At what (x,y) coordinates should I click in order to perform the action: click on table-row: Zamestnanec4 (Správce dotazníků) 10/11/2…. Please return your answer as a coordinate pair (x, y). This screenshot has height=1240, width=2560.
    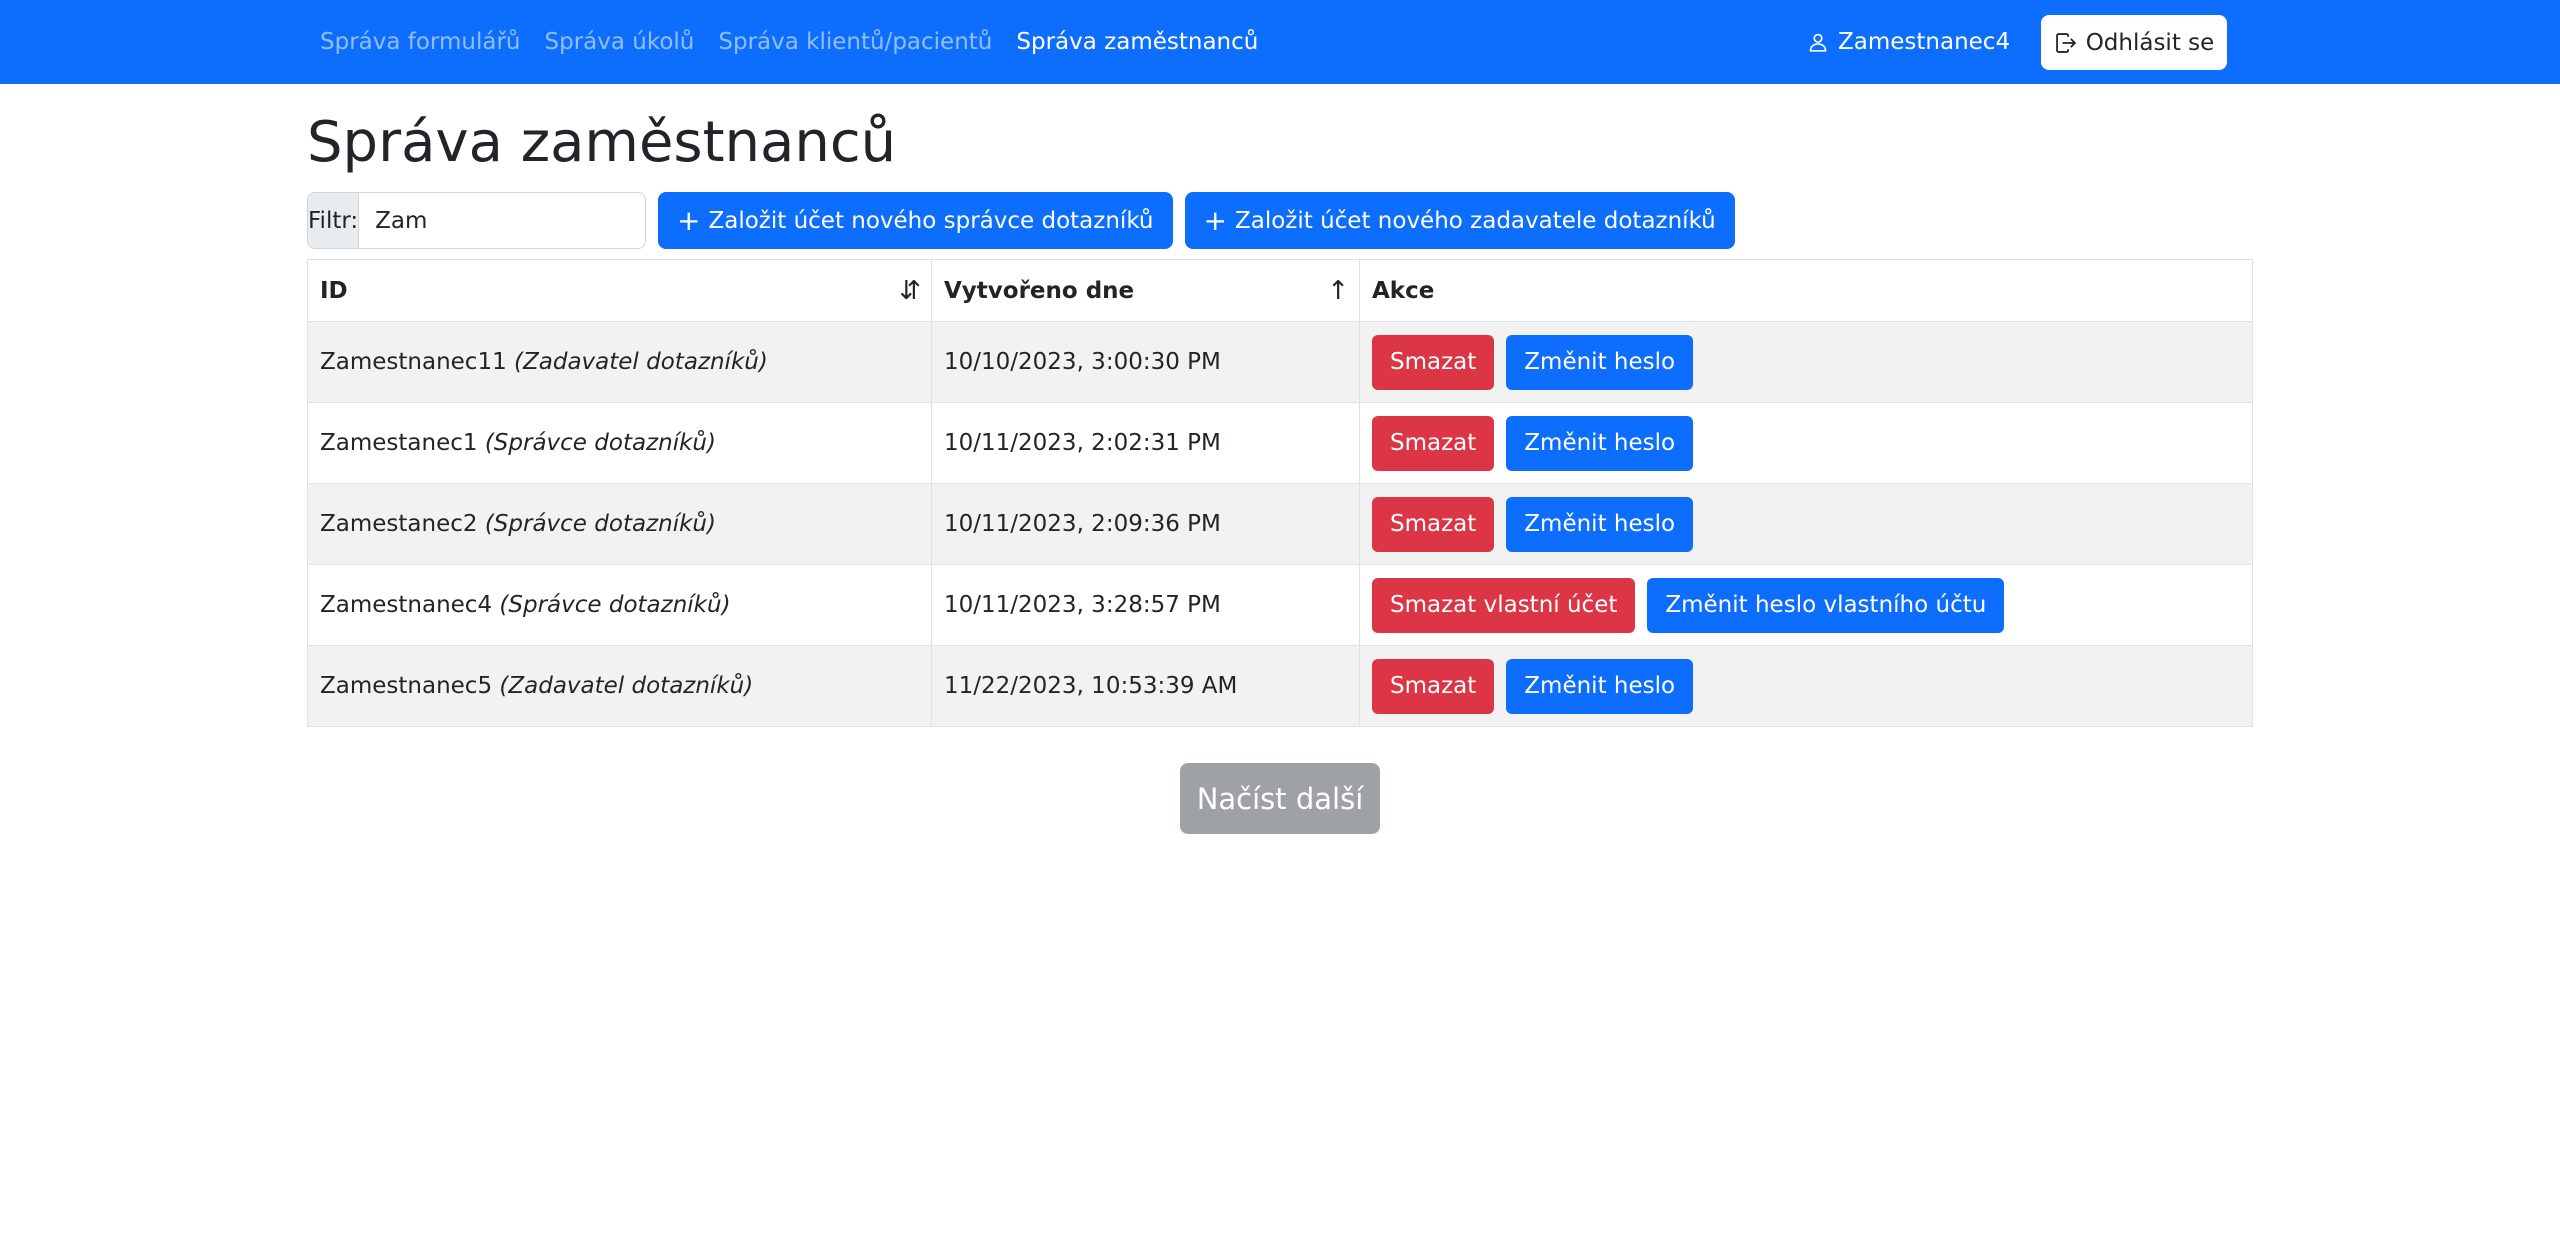
    Looking at the image, I should click on (1280, 605).